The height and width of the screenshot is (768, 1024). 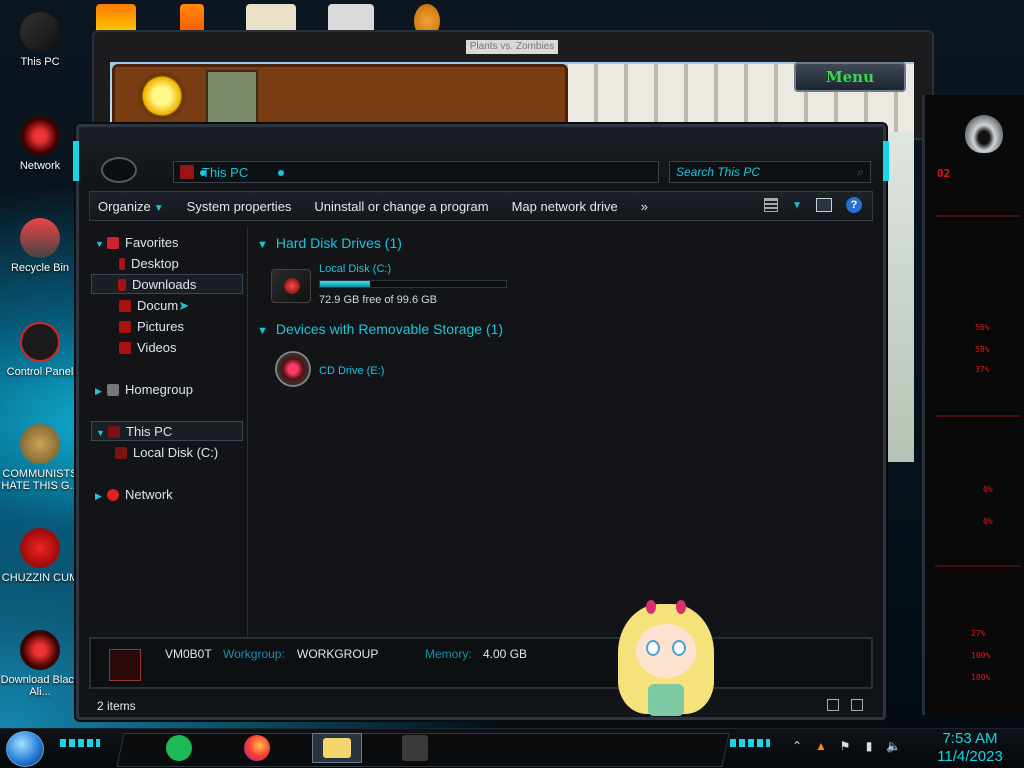 I want to click on peashooter-seed-card, so click(x=232, y=98).